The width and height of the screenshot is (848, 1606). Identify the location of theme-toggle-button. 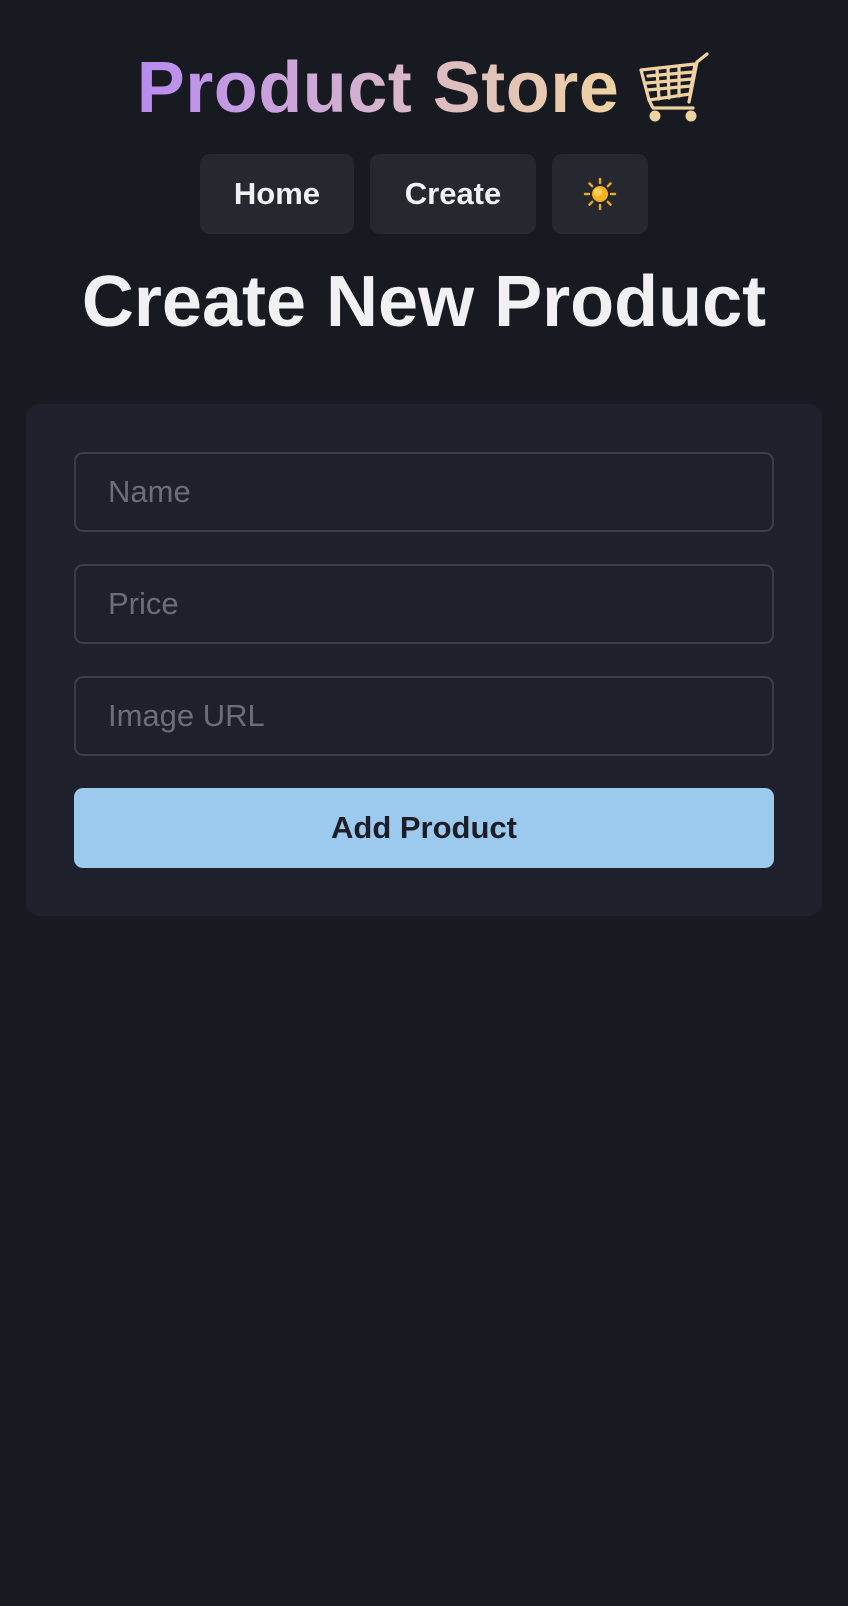
(600, 194).